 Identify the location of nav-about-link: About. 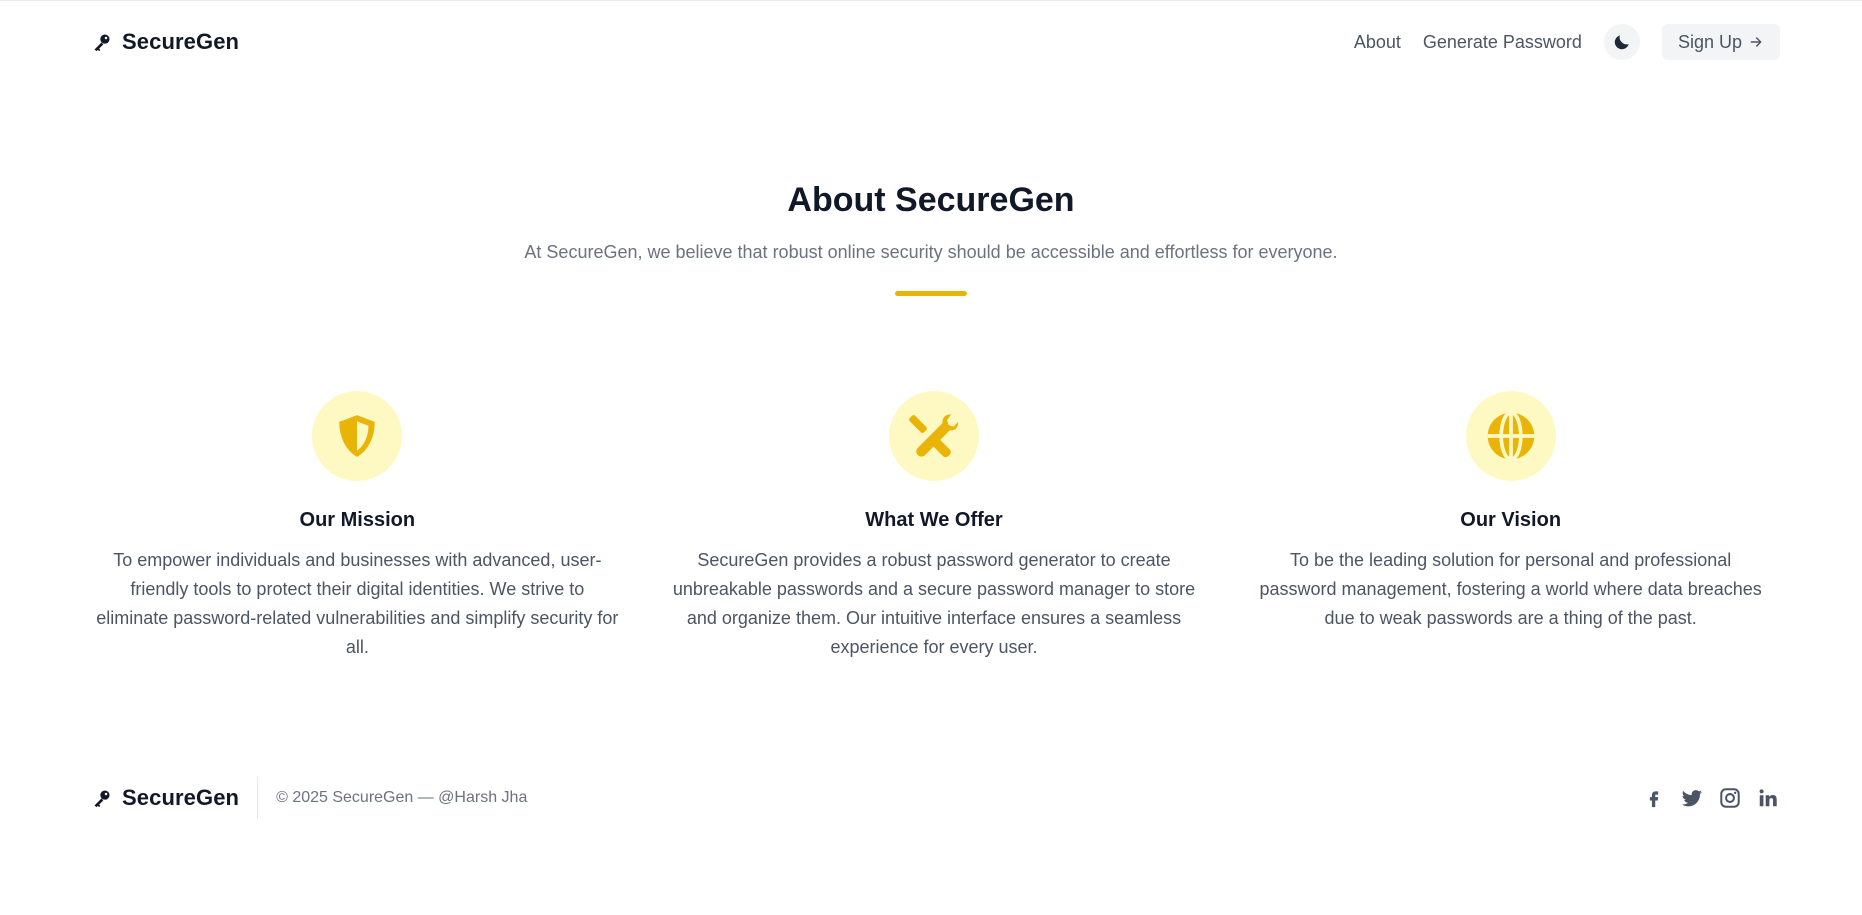
(1377, 42).